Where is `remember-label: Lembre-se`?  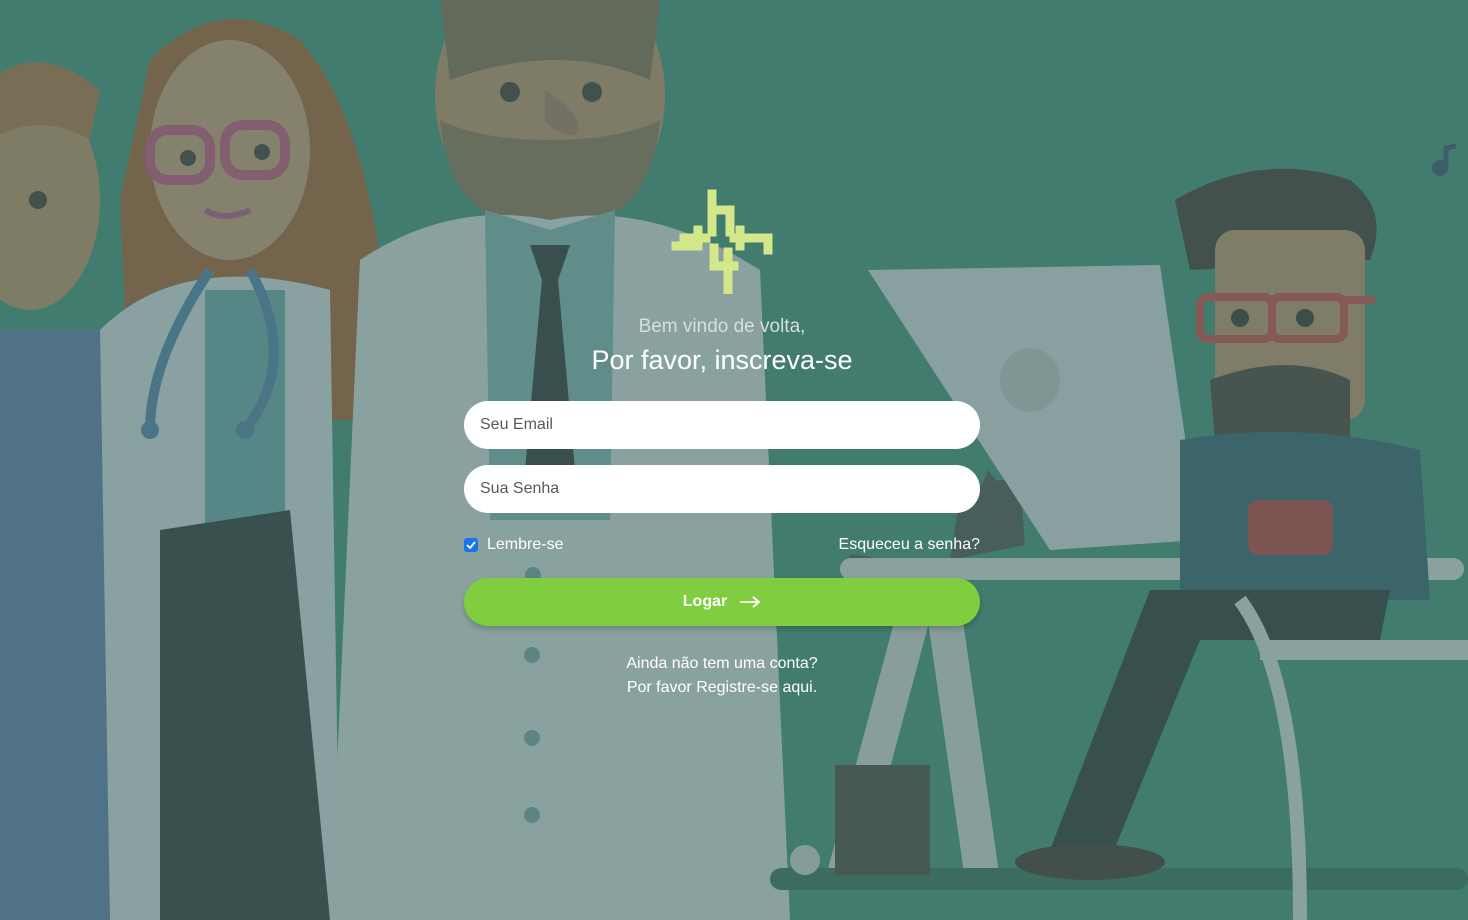
remember-label: Lembre-se is located at coordinates (525, 544).